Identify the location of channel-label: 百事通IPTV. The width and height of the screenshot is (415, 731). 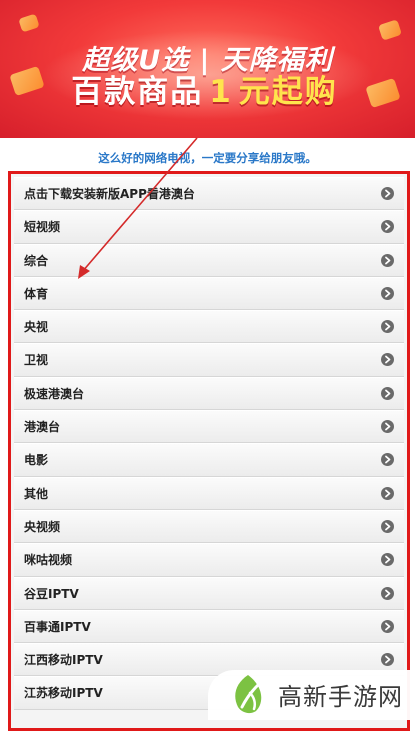
(57, 626).